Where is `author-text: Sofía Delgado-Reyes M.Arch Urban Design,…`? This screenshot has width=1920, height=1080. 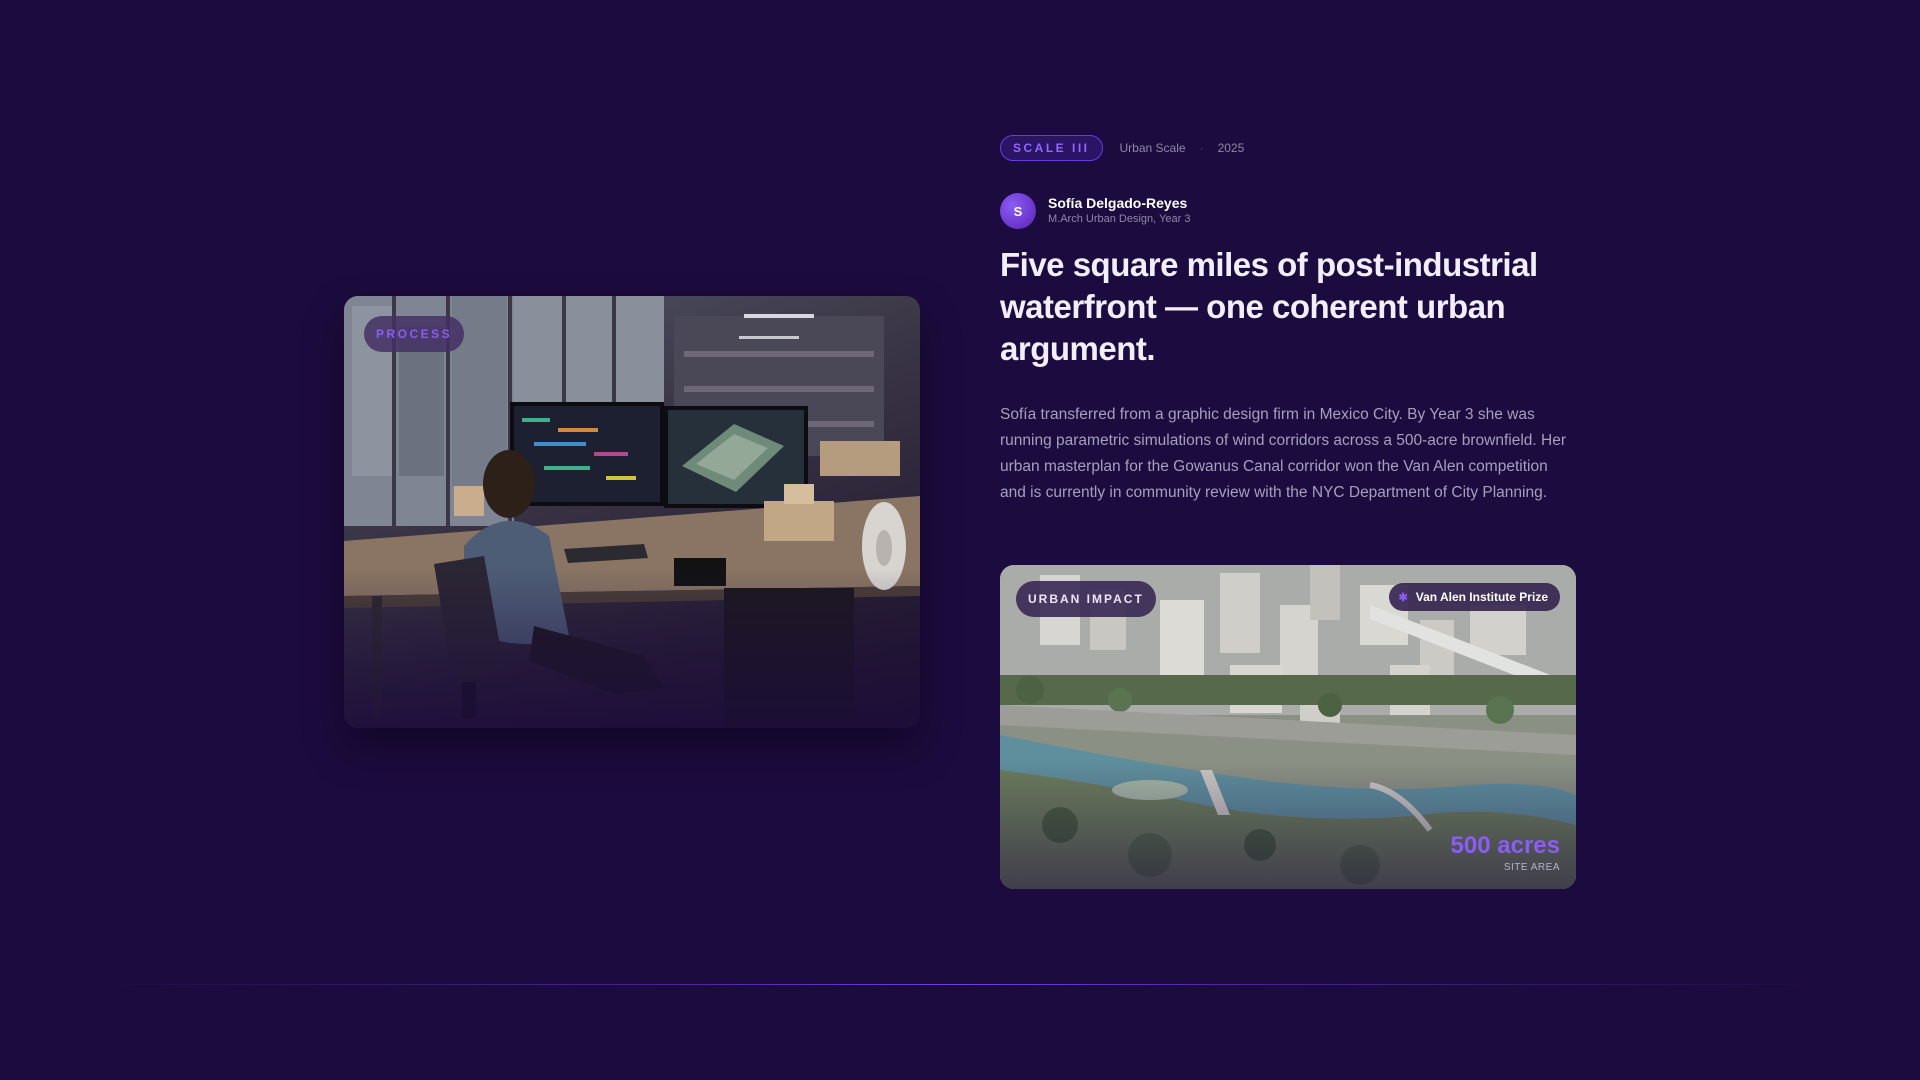
author-text: Sofía Delgado-Reyes M.Arch Urban Design,… is located at coordinates (1119, 211).